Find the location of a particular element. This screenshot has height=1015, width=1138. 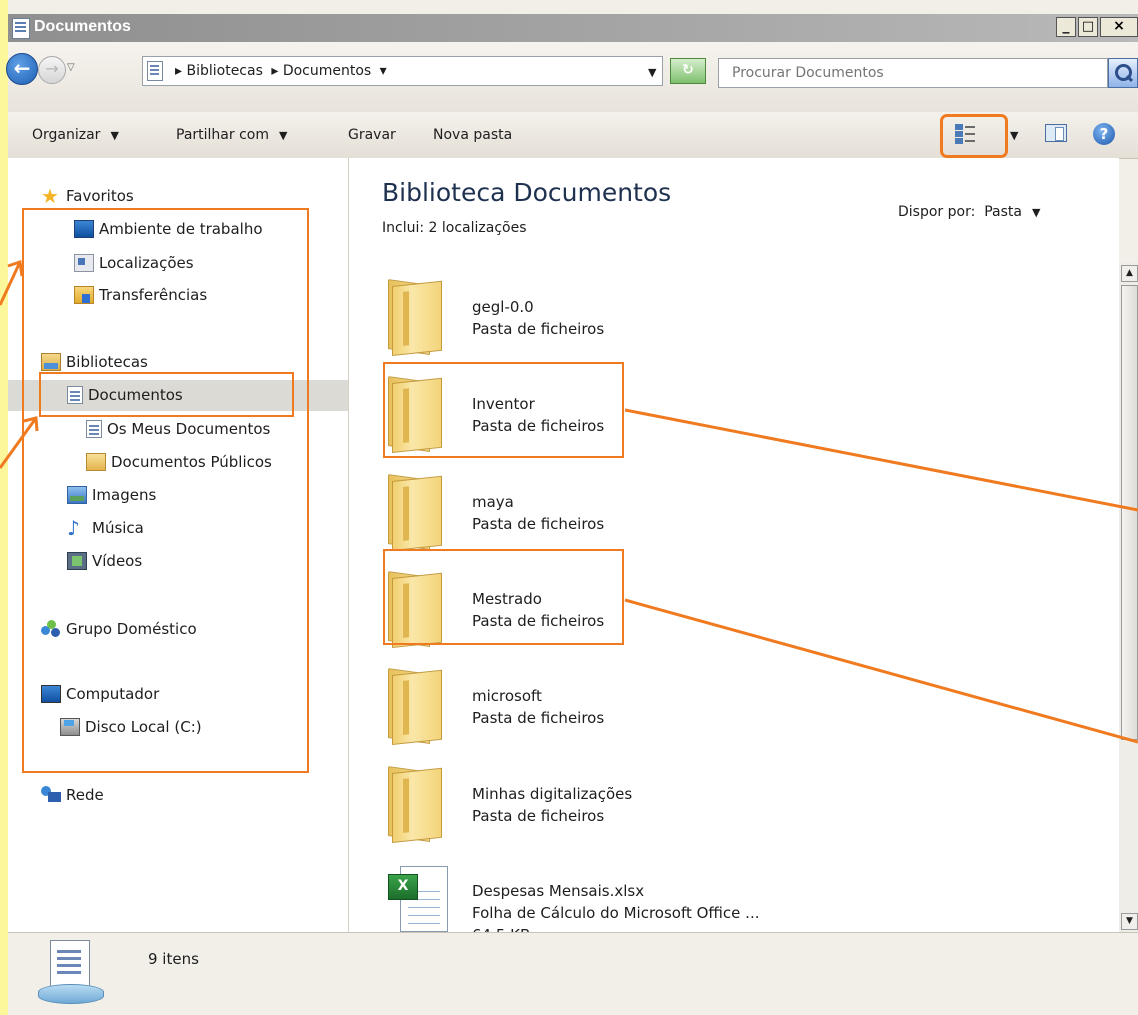

back-button: ← is located at coordinates (22, 69).